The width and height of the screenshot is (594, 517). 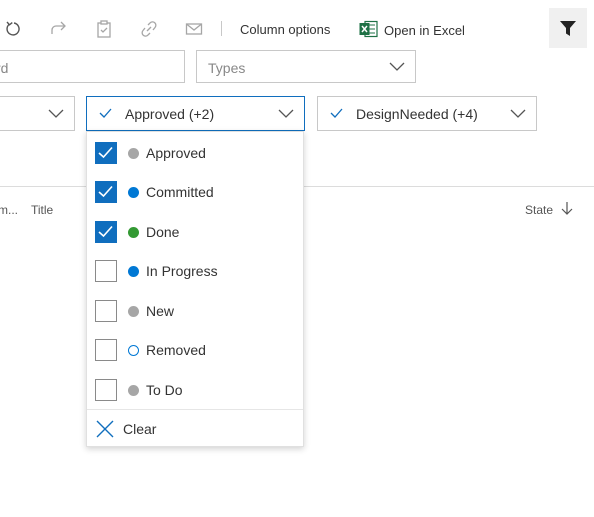 What do you see at coordinates (195, 409) in the screenshot?
I see `menu-separator` at bounding box center [195, 409].